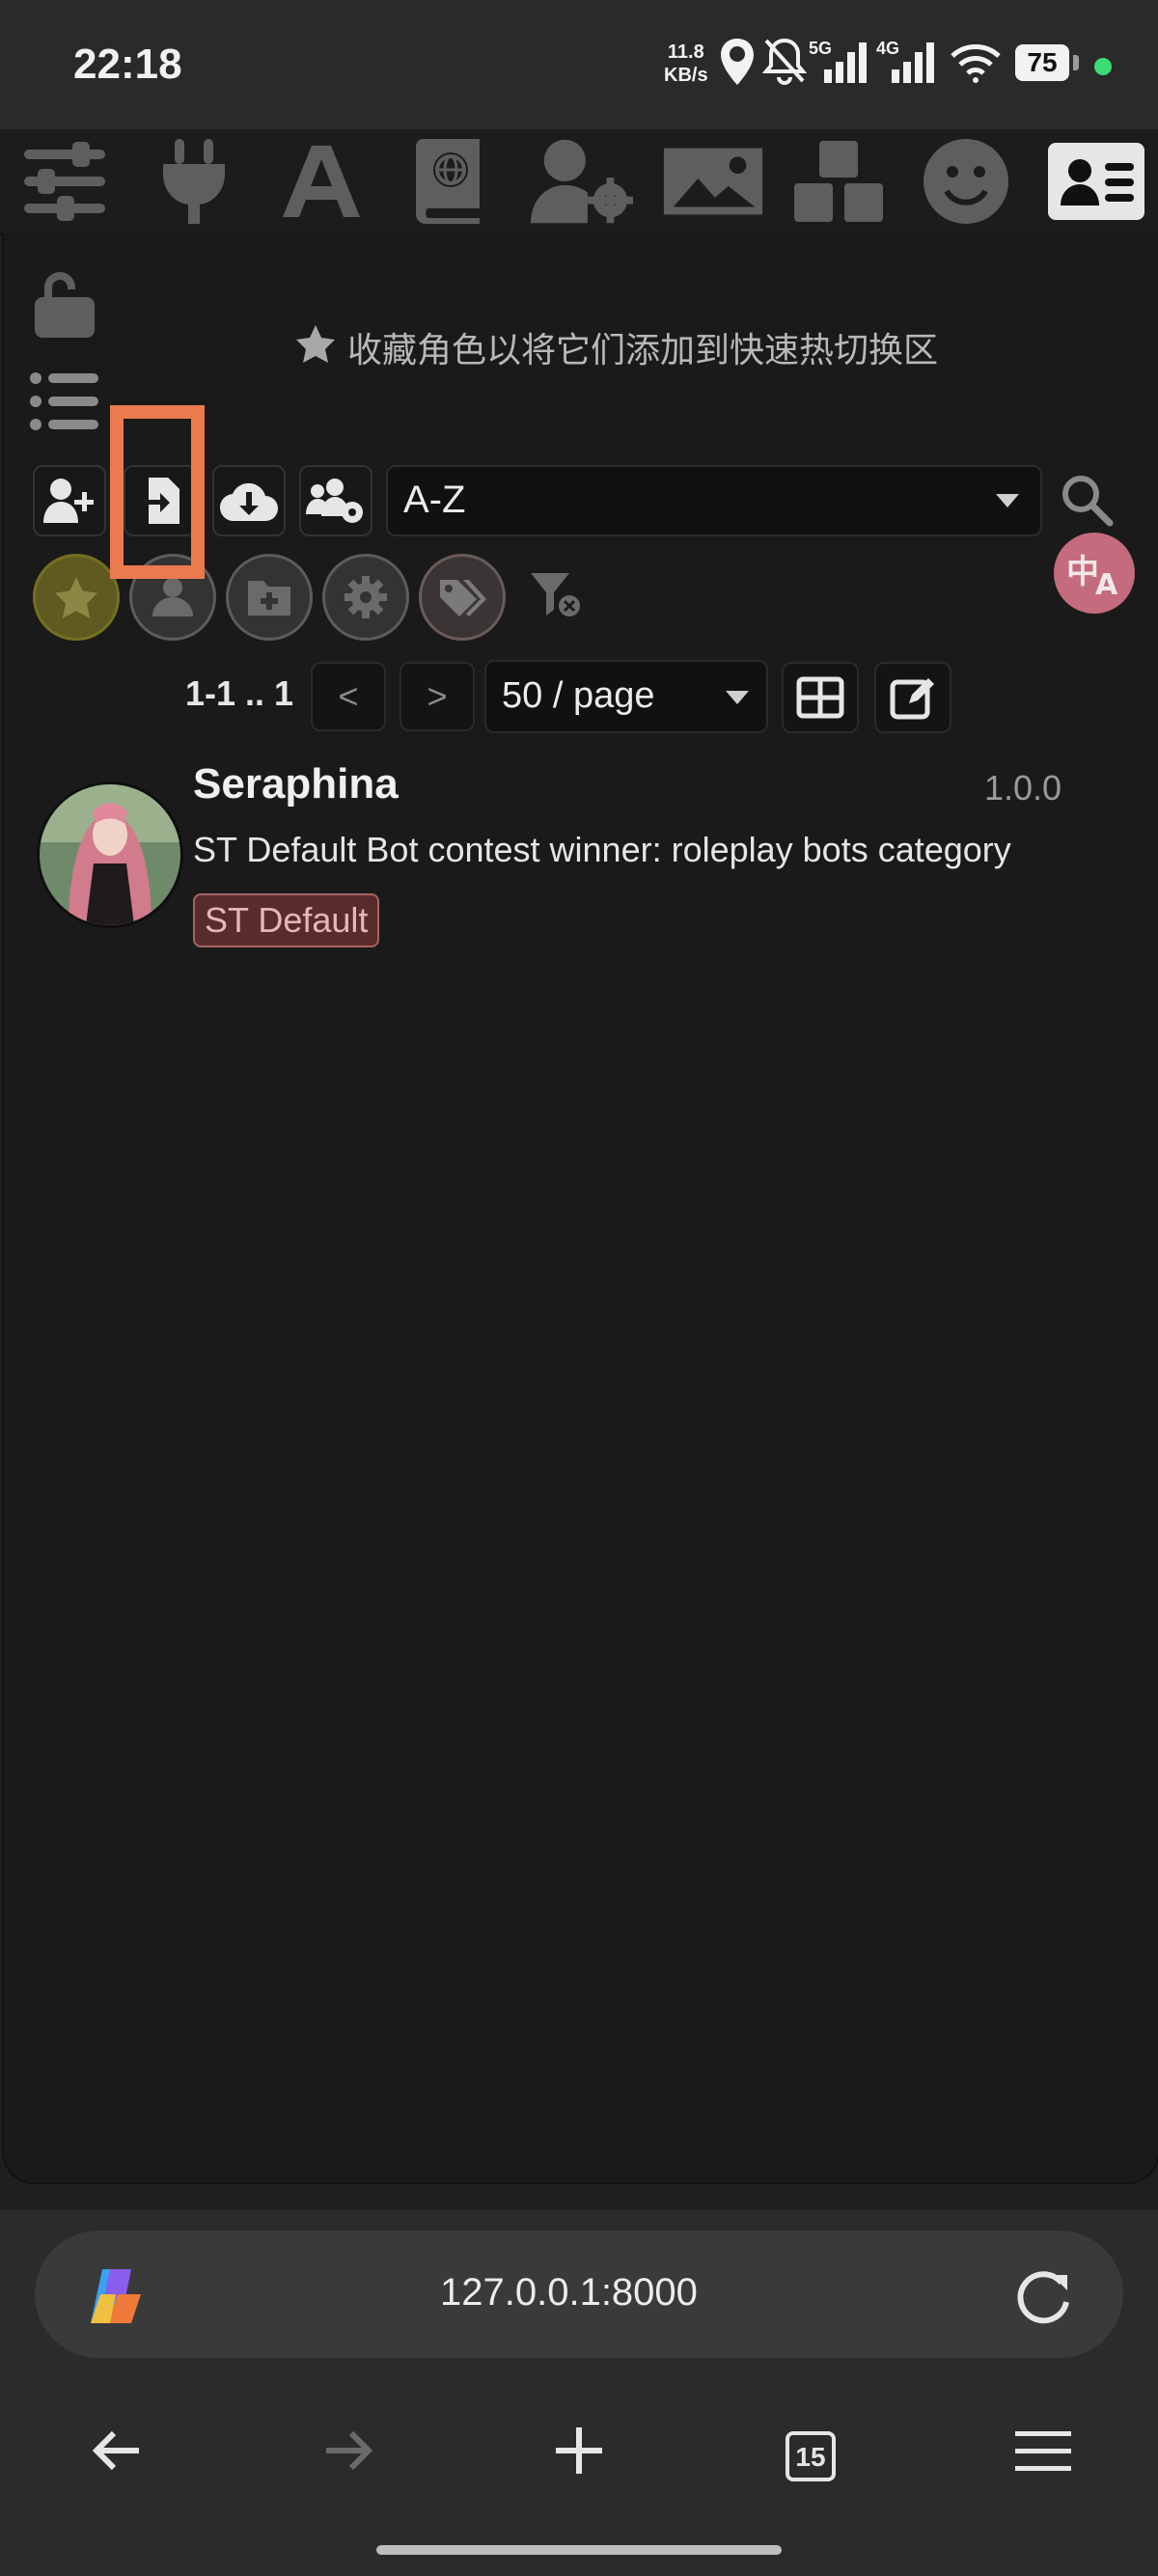  I want to click on unlock-icon, so click(64, 307).